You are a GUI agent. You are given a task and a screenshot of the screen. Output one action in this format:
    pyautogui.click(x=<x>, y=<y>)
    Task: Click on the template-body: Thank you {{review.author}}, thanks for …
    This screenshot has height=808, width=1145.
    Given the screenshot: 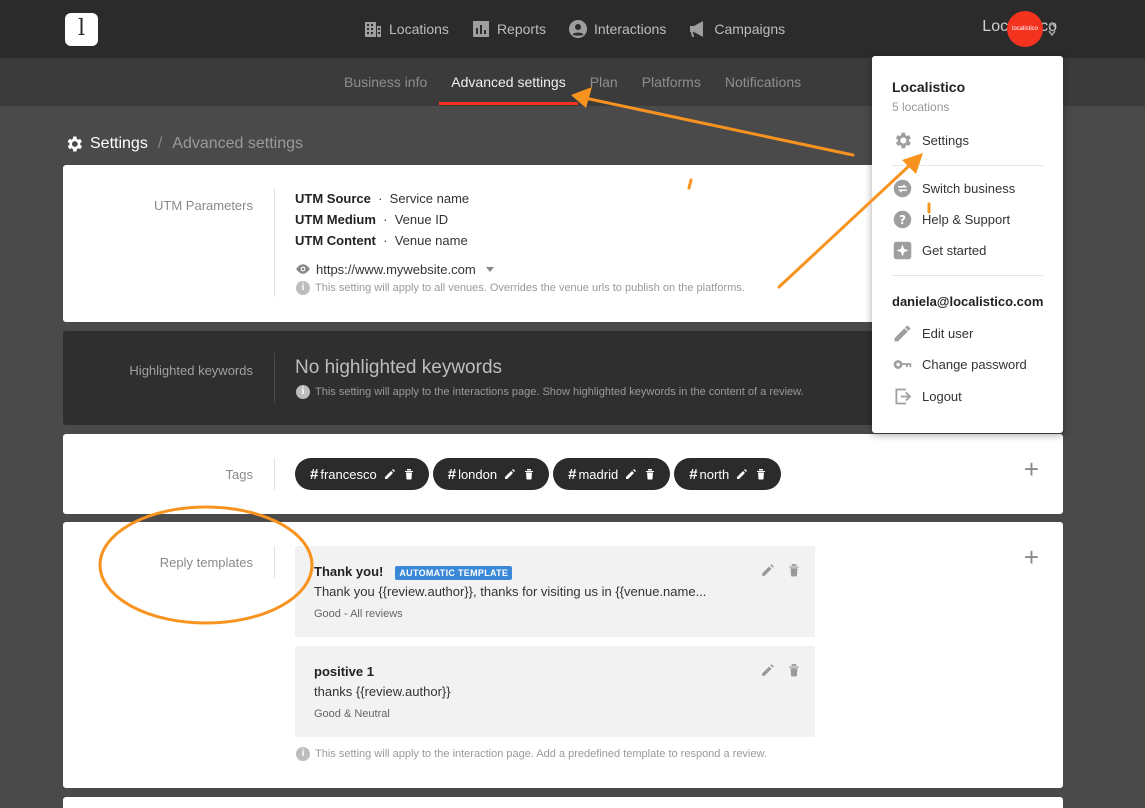 What is the action you would take?
    pyautogui.click(x=510, y=591)
    